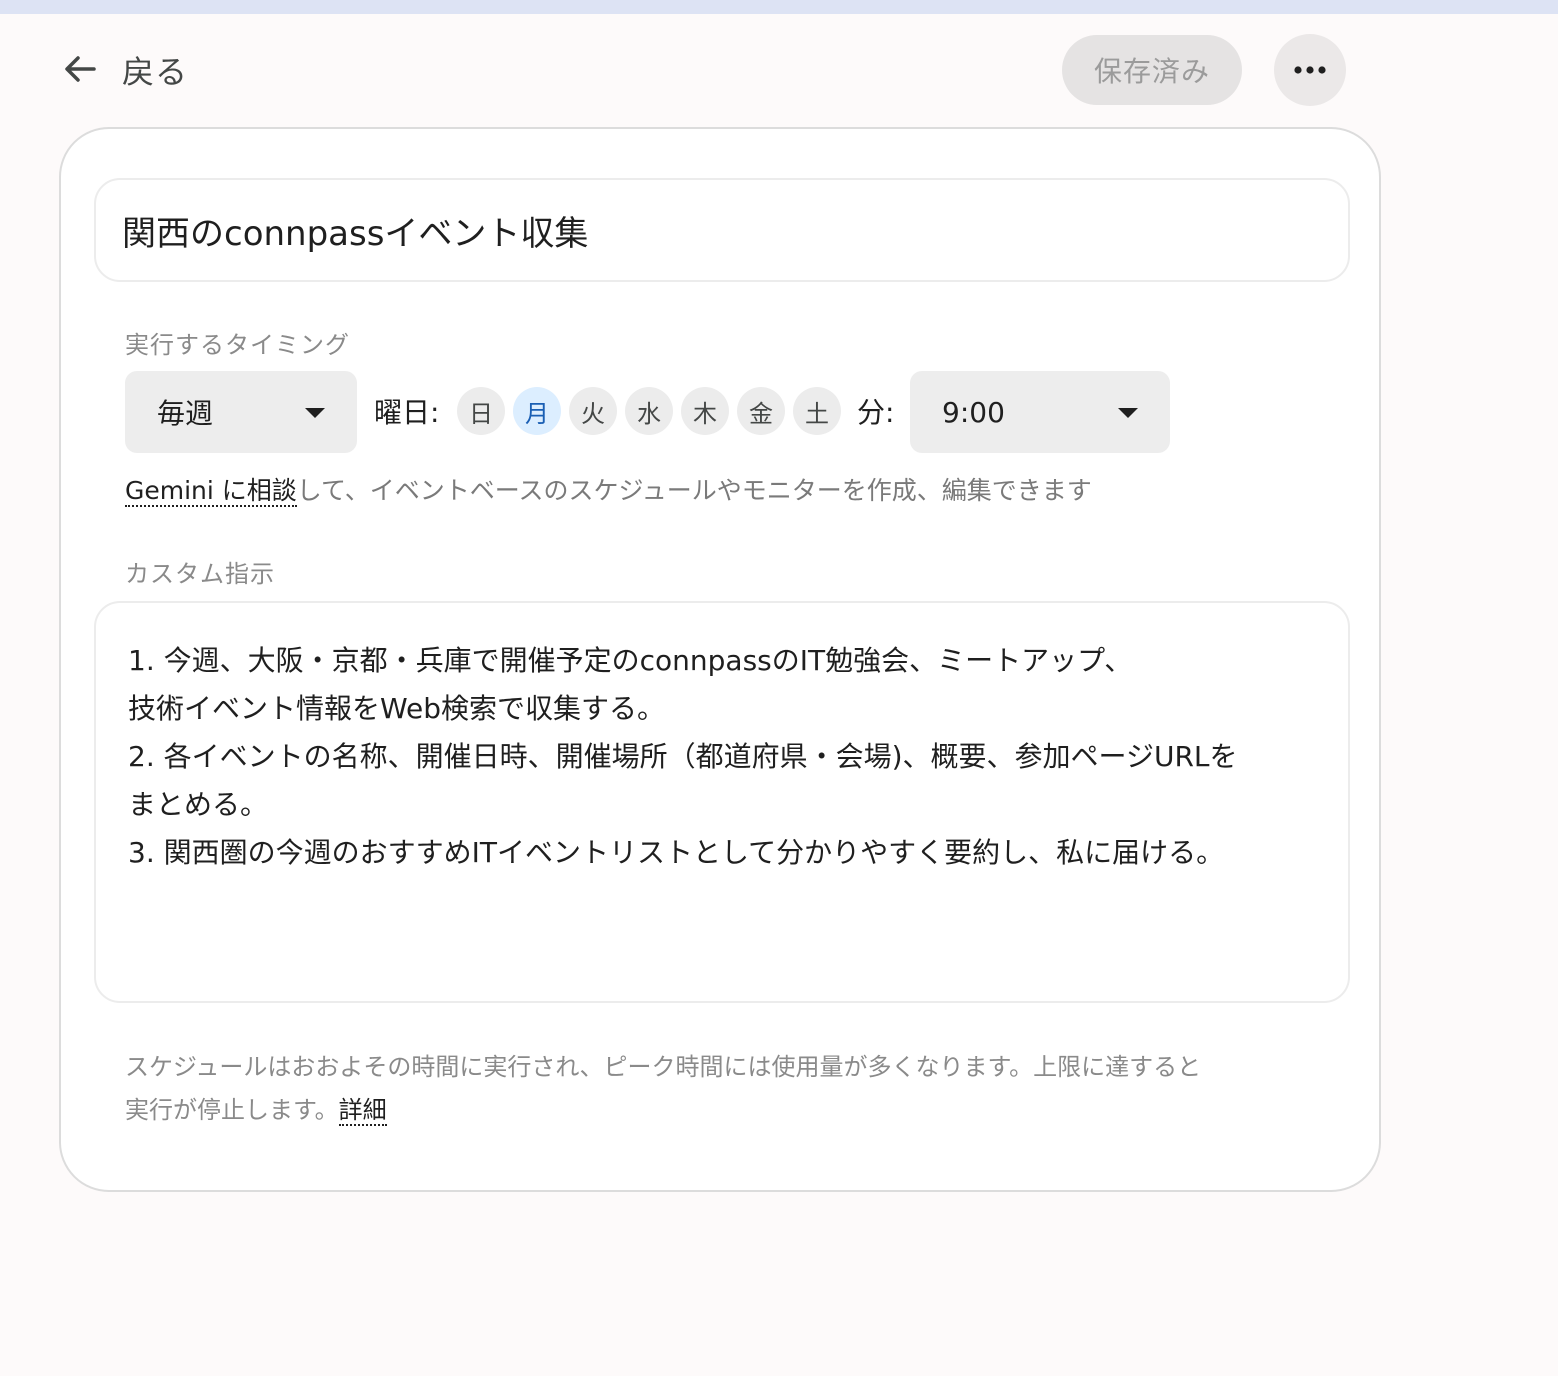 This screenshot has width=1558, height=1376. Describe the element at coordinates (694, 490) in the screenshot. I see `gemini-hint-text: して、イベントベースのスケジュールやモニターを作成、編集できます` at that location.